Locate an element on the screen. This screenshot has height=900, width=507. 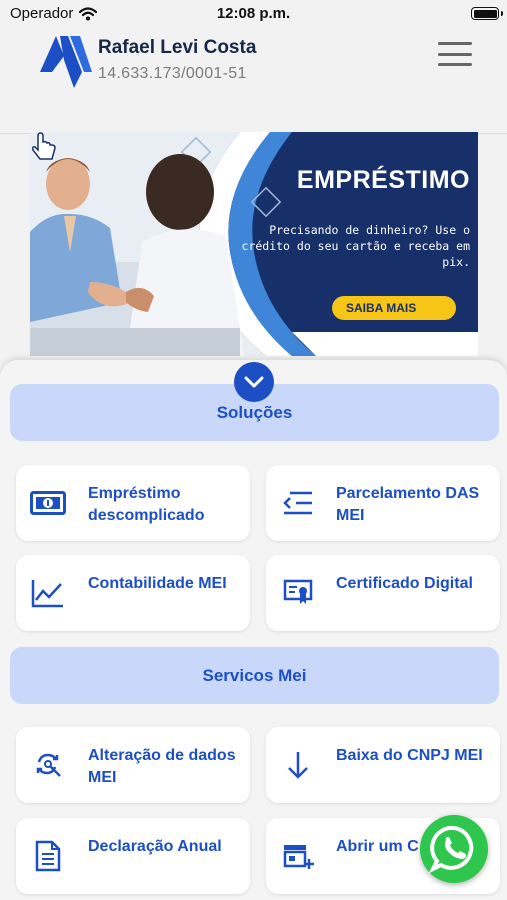
section-header-servicos: Servicos Mei is located at coordinates (254, 675).